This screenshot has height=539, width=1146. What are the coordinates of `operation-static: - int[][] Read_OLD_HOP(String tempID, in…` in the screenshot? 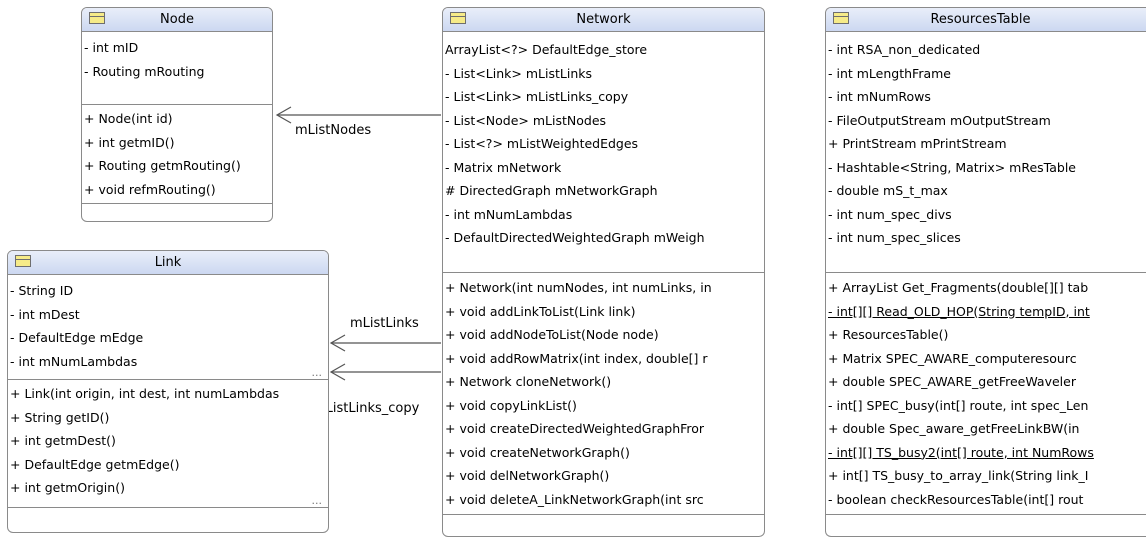 It's located at (959, 311).